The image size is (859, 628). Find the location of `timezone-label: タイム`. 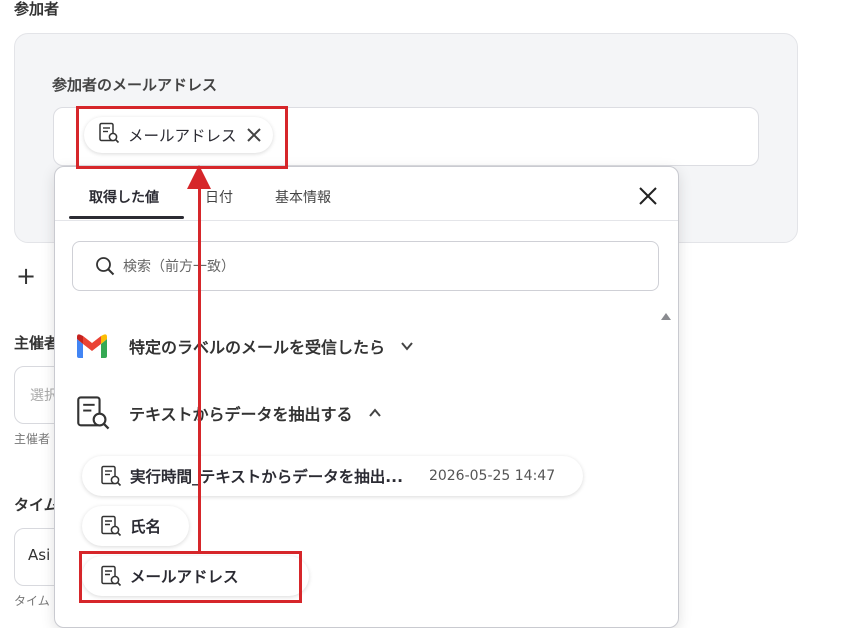

timezone-label: タイム is located at coordinates (36, 505).